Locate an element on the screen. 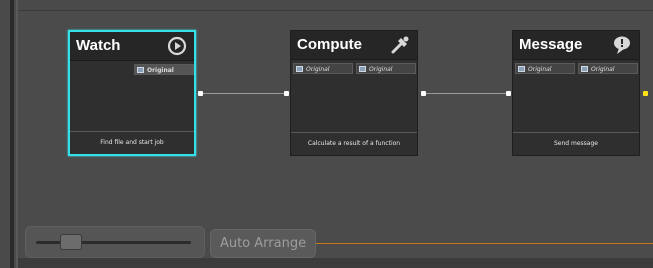 The height and width of the screenshot is (268, 653). connector-compute-message is located at coordinates (467, 93).